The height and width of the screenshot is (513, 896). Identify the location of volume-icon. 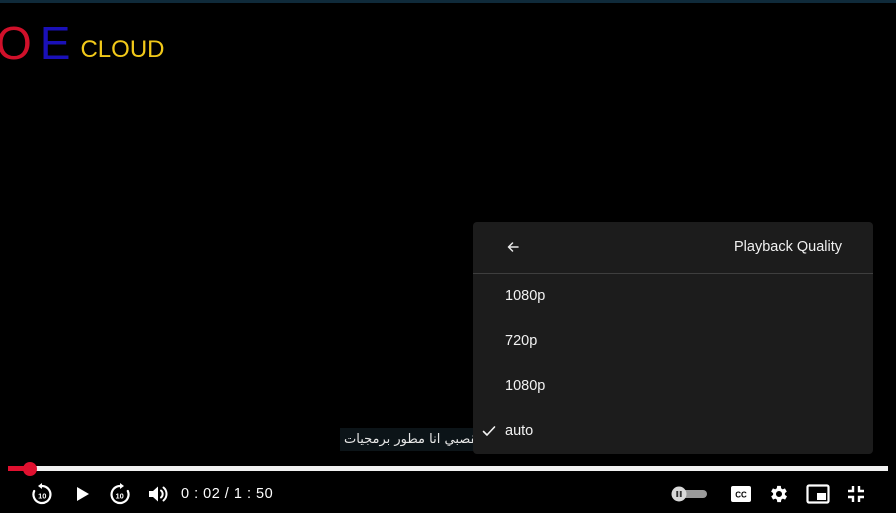
(158, 494).